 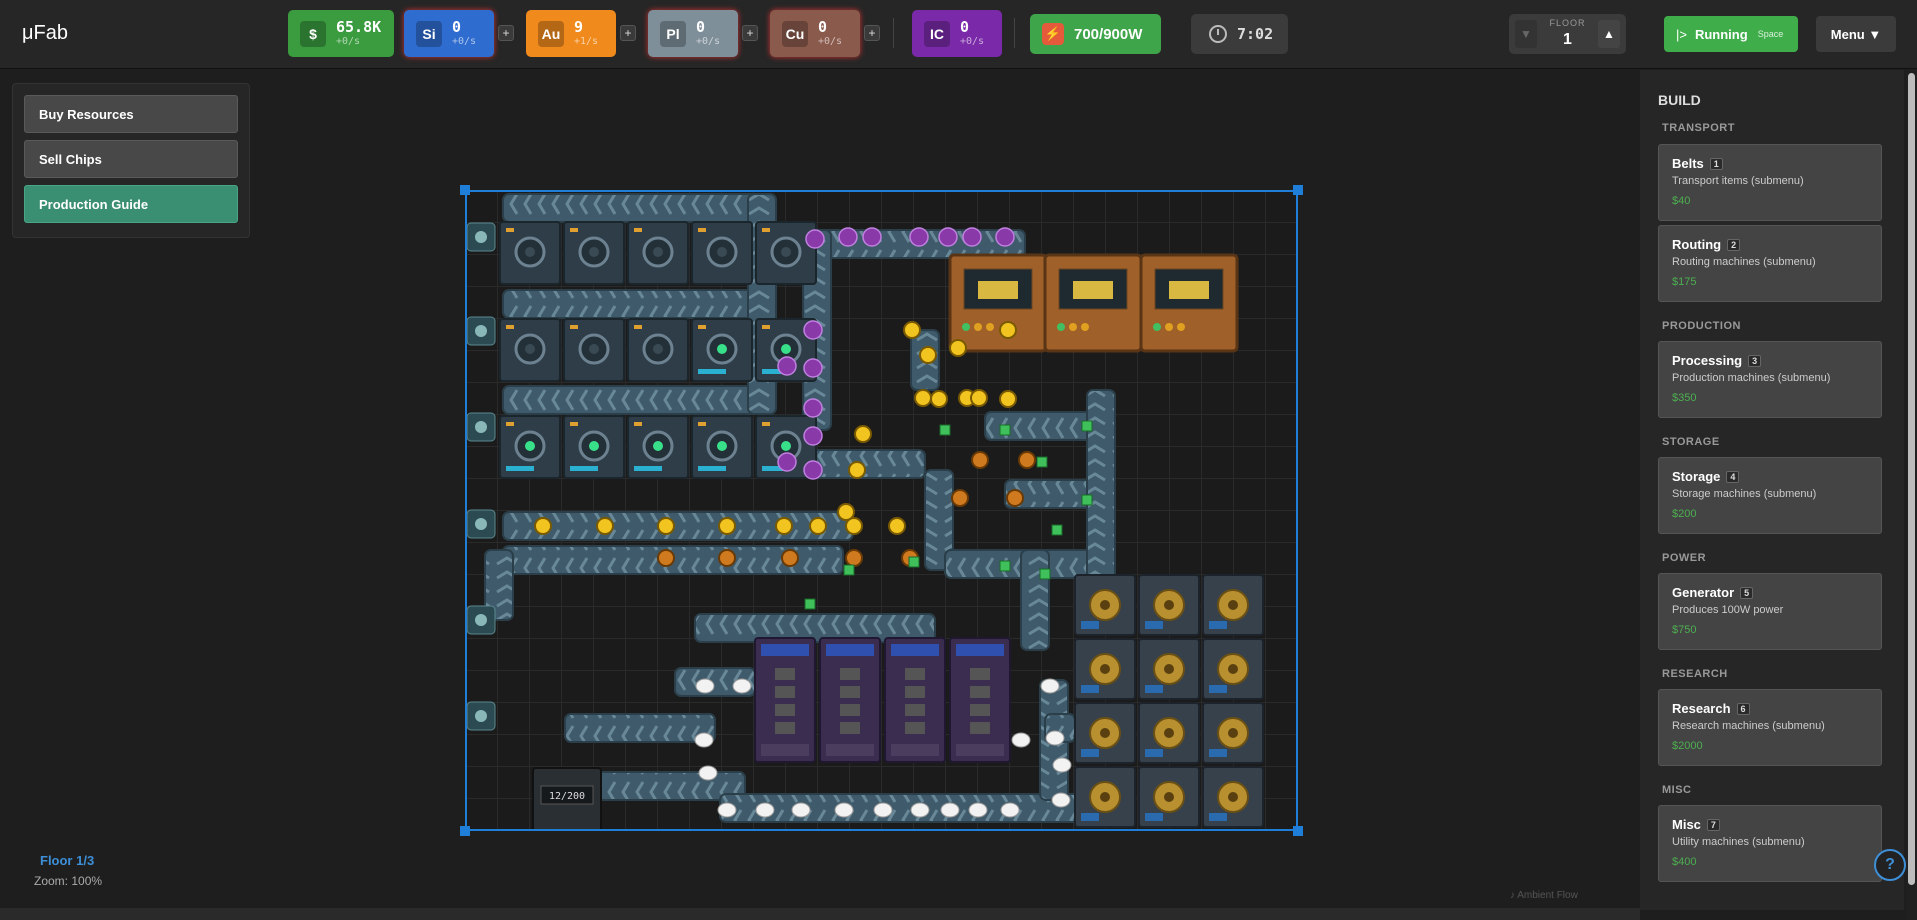 What do you see at coordinates (1744, 494) in the screenshot?
I see `card-desc: Storage machines (submenu)` at bounding box center [1744, 494].